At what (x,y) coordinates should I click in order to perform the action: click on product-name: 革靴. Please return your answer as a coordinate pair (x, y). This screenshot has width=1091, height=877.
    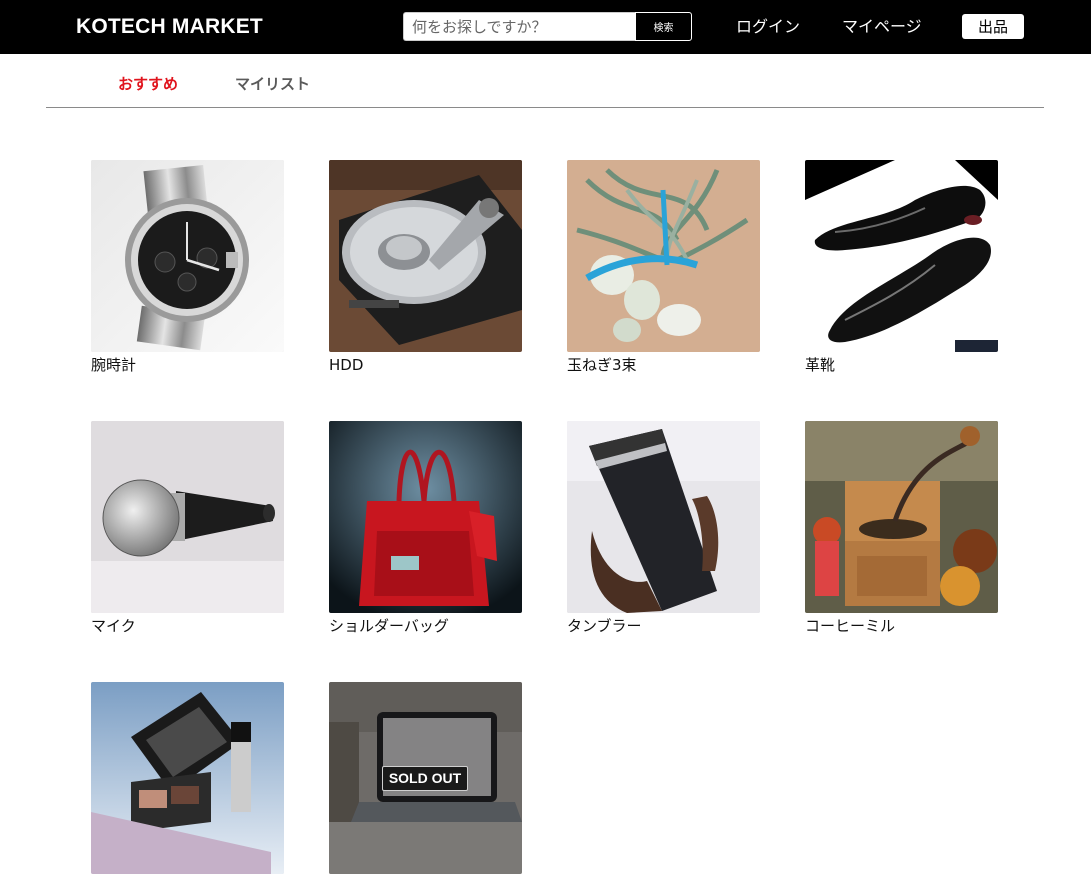
    Looking at the image, I should click on (820, 365).